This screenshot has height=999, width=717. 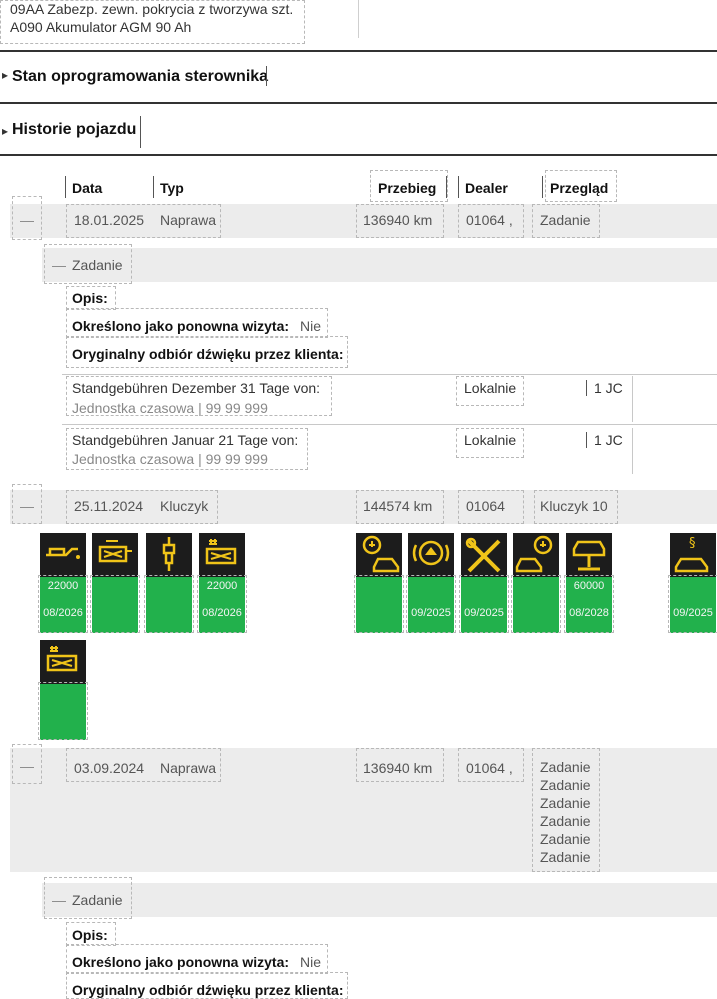 I want to click on col-header-dealer: Dealer, so click(x=486, y=188).